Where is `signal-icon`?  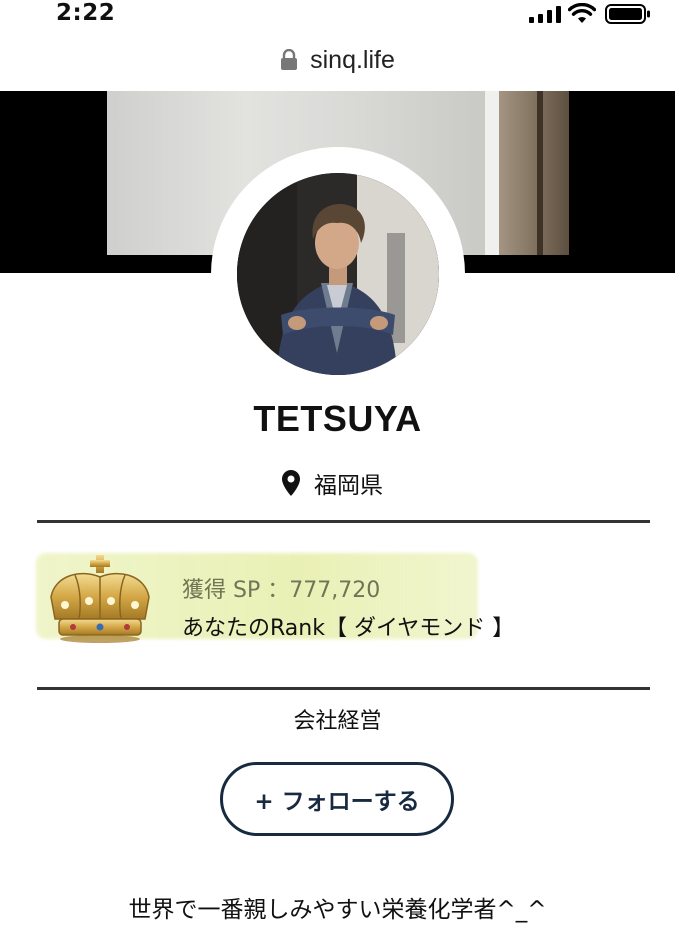
signal-icon is located at coordinates (545, 14).